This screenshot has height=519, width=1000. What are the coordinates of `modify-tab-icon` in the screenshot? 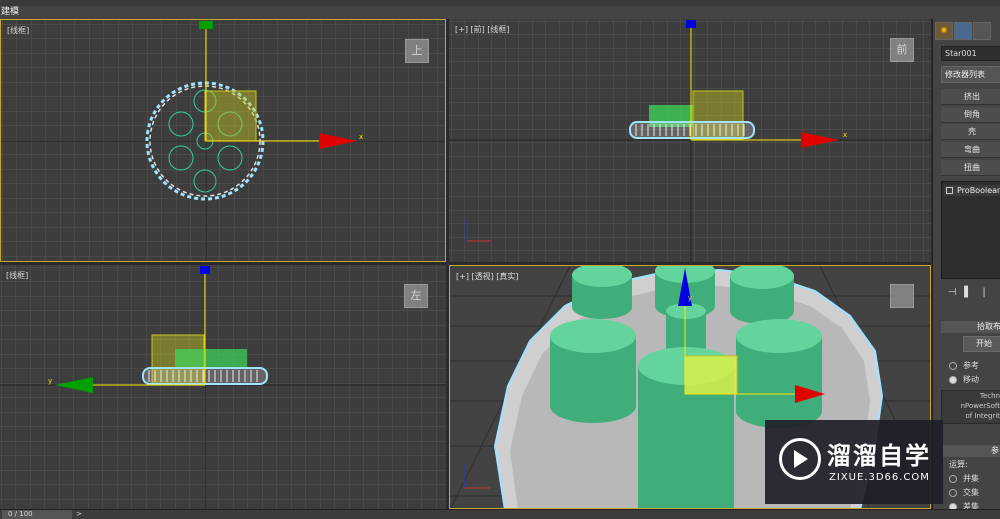 It's located at (963, 31).